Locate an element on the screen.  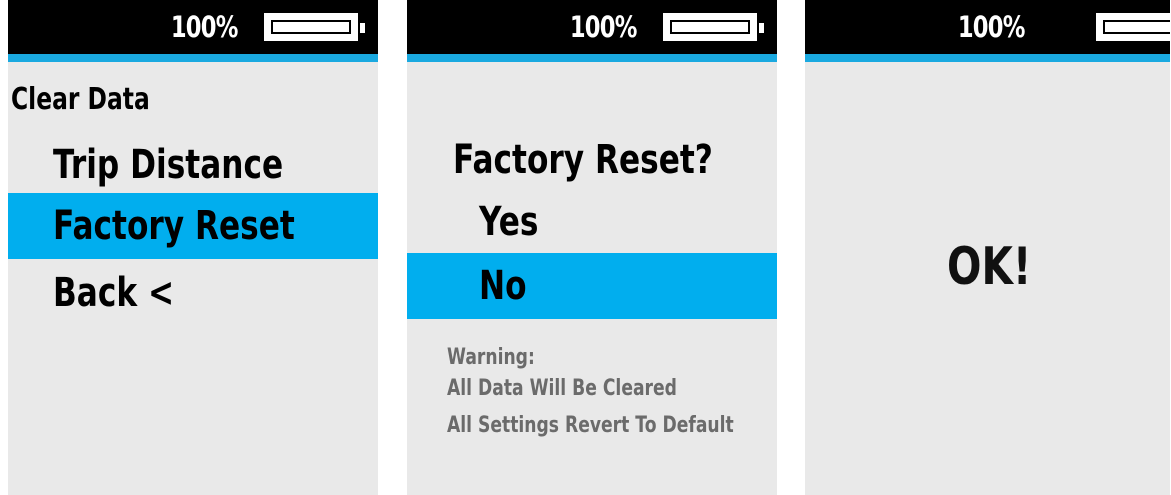
option-no-selected is located at coordinates (592, 286).